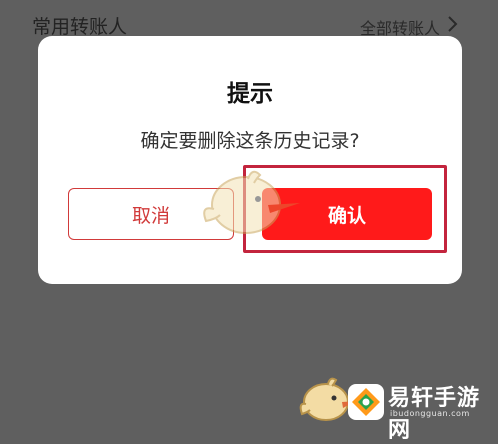  What do you see at coordinates (366, 402) in the screenshot?
I see `brand-logo-icon` at bounding box center [366, 402].